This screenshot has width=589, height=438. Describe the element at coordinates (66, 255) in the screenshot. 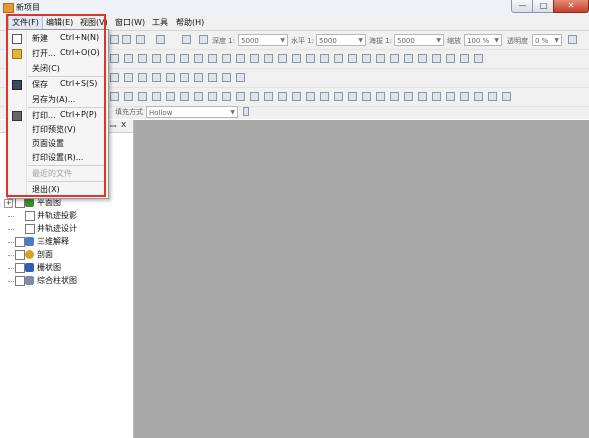

I see `tree-item-section: 剖面` at that location.